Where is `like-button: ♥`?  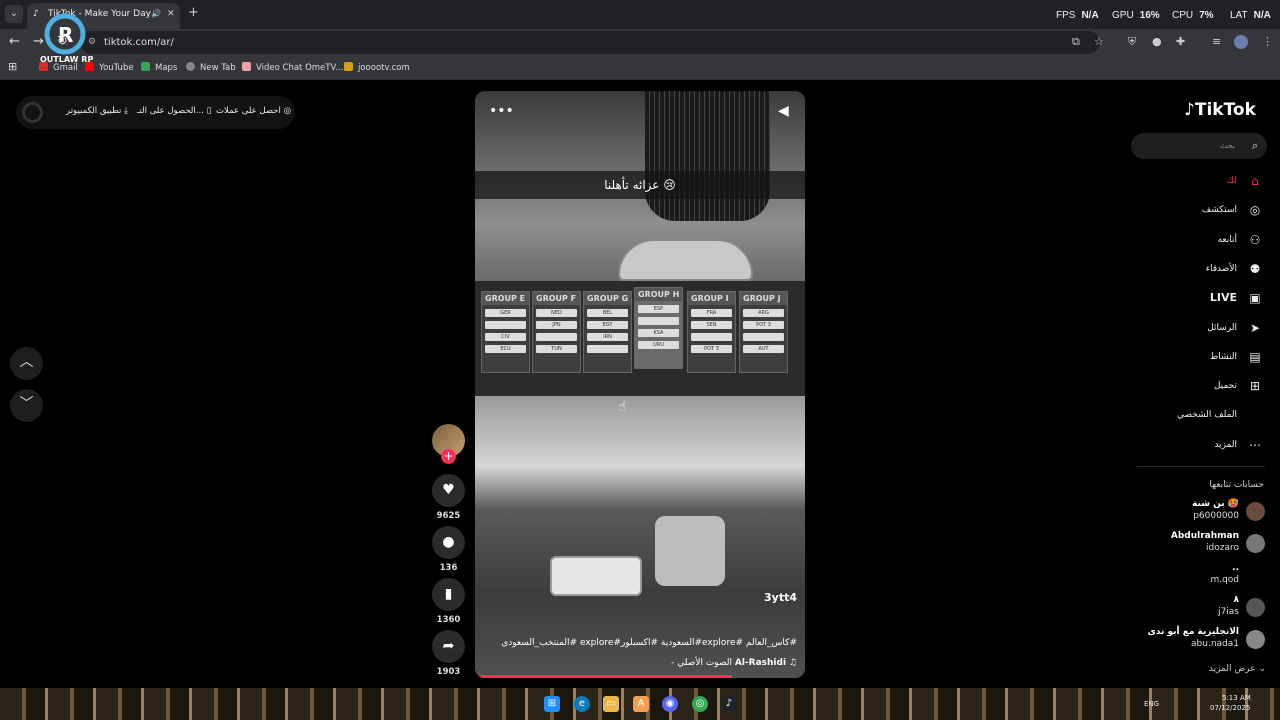 like-button: ♥ is located at coordinates (448, 490).